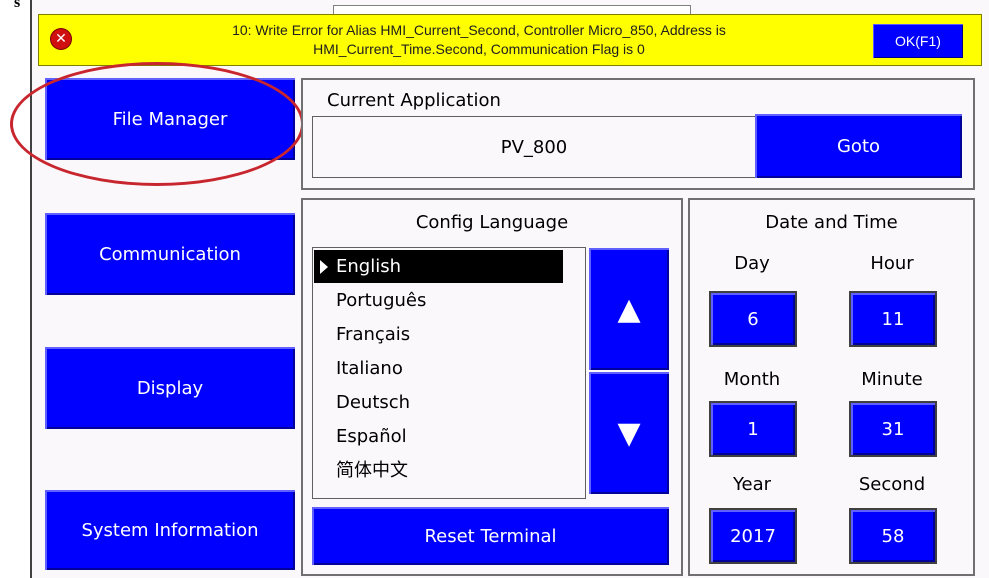 Image resolution: width=989 pixels, height=578 pixels. What do you see at coordinates (892, 263) in the screenshot?
I see `hour-label: Hour` at bounding box center [892, 263].